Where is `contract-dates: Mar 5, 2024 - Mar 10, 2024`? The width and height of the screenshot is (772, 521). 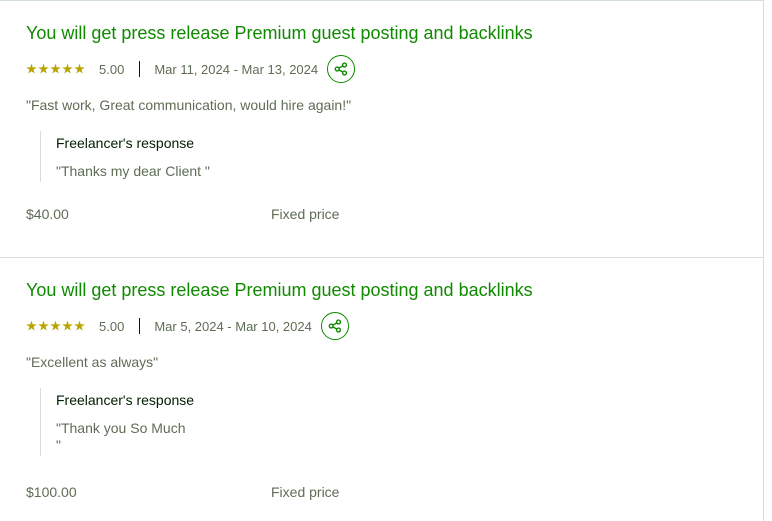
contract-dates: Mar 5, 2024 - Mar 10, 2024 is located at coordinates (233, 326).